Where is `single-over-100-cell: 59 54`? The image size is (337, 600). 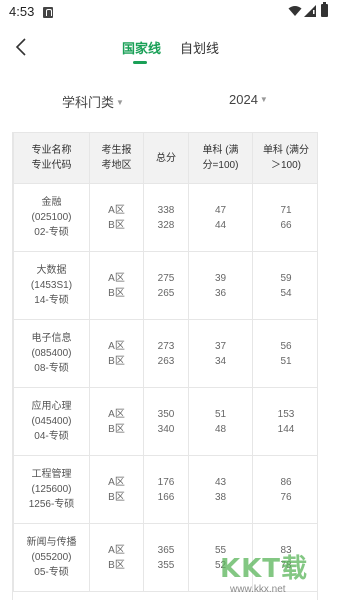
single-over-100-cell: 59 54 is located at coordinates (284, 285).